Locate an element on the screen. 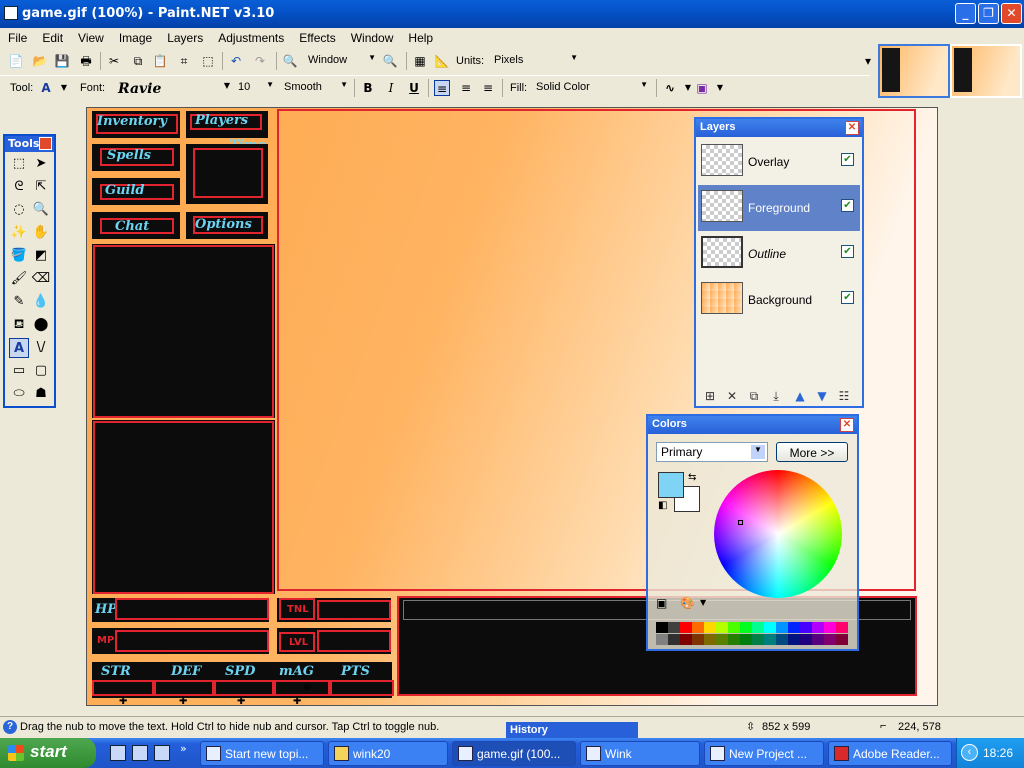 Image resolution: width=1024 pixels, height=768 pixels. color-palette is located at coordinates (753, 634).